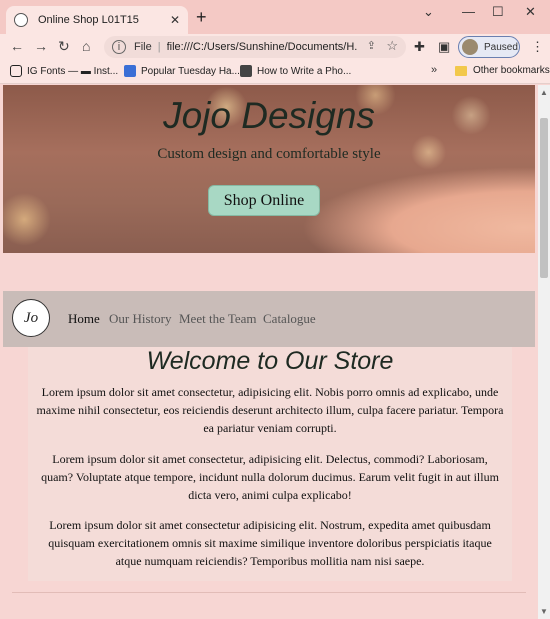 This screenshot has height=619, width=550. Describe the element at coordinates (511, 70) in the screenshot. I see `other-bookmarks-label: Other bookmarks` at that location.